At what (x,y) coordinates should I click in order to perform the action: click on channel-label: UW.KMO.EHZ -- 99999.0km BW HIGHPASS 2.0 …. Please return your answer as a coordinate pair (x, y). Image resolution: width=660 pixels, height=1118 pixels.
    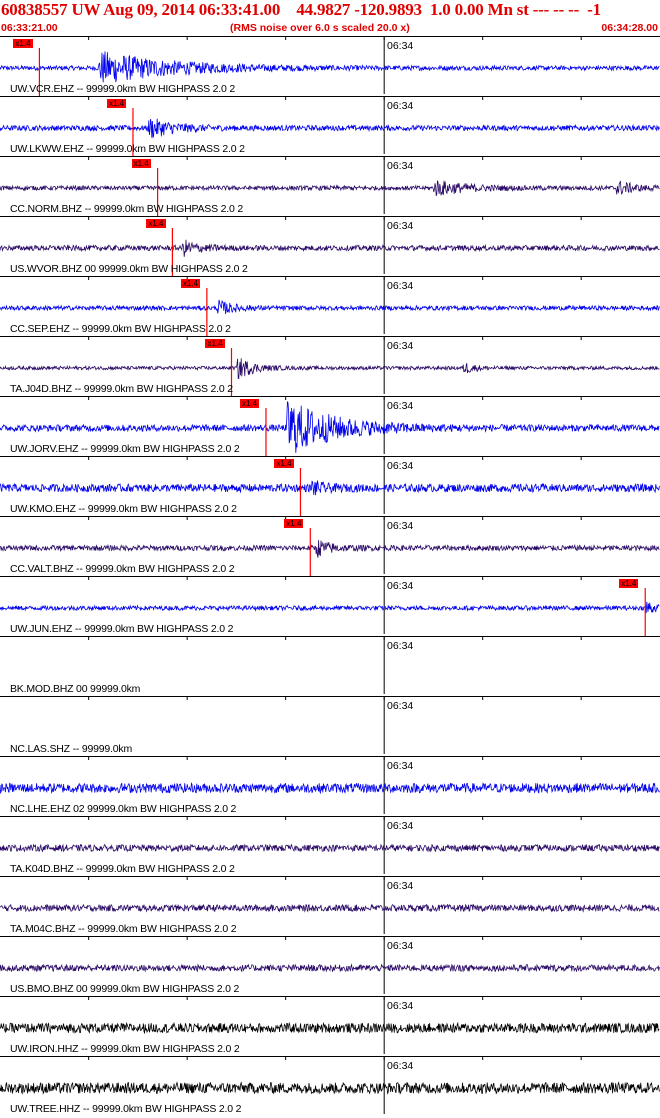
    Looking at the image, I should click on (123, 509).